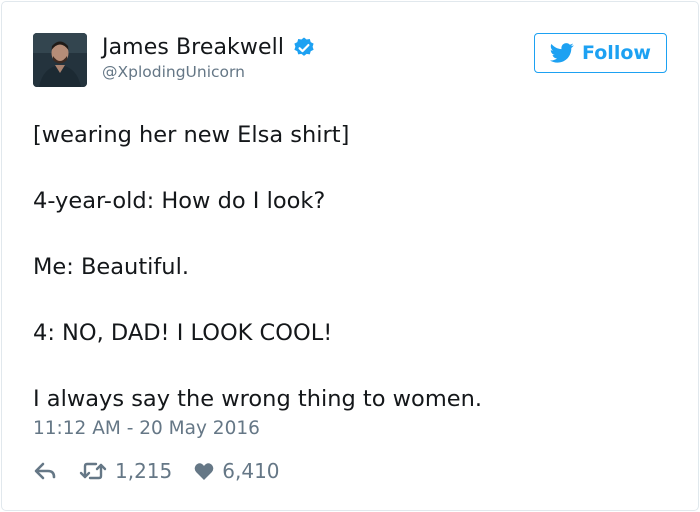 This screenshot has height=512, width=700. What do you see at coordinates (179, 201) in the screenshot?
I see `tweet-line: 4-year-old: How do I look?` at bounding box center [179, 201].